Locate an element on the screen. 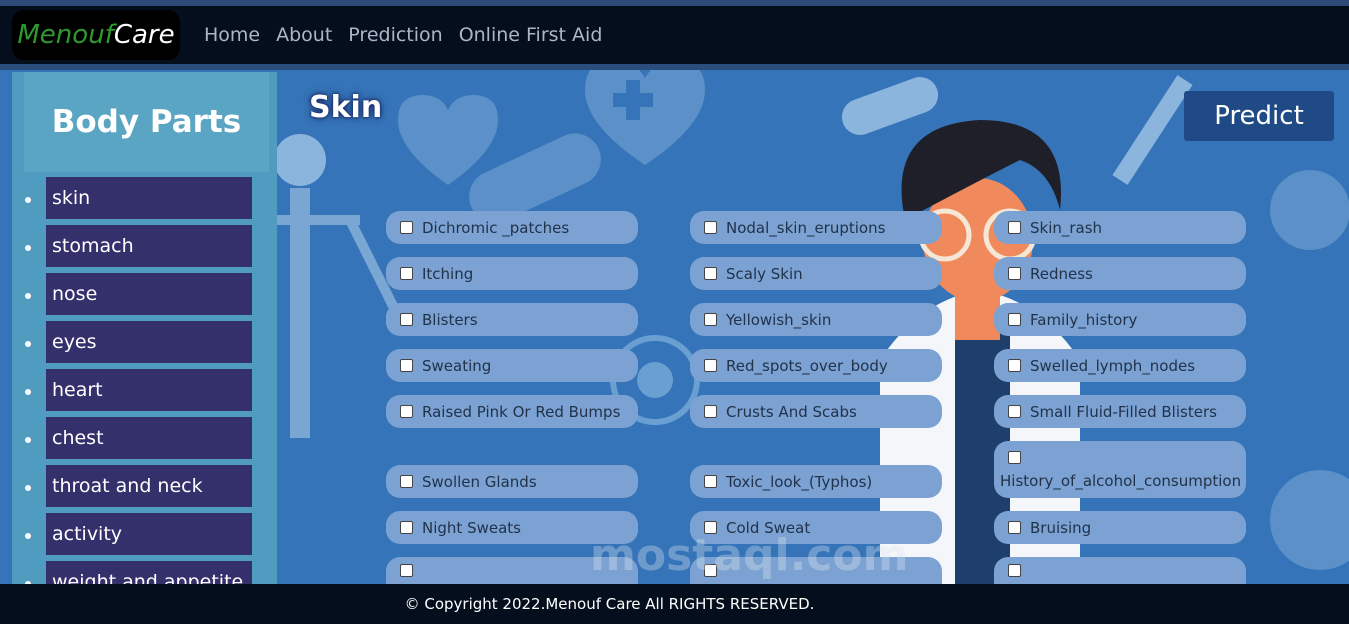 The width and height of the screenshot is (1349, 624). symptom-raised-pink-or-red-bumps: Raised Pink Or Red Bumps is located at coordinates (512, 411).